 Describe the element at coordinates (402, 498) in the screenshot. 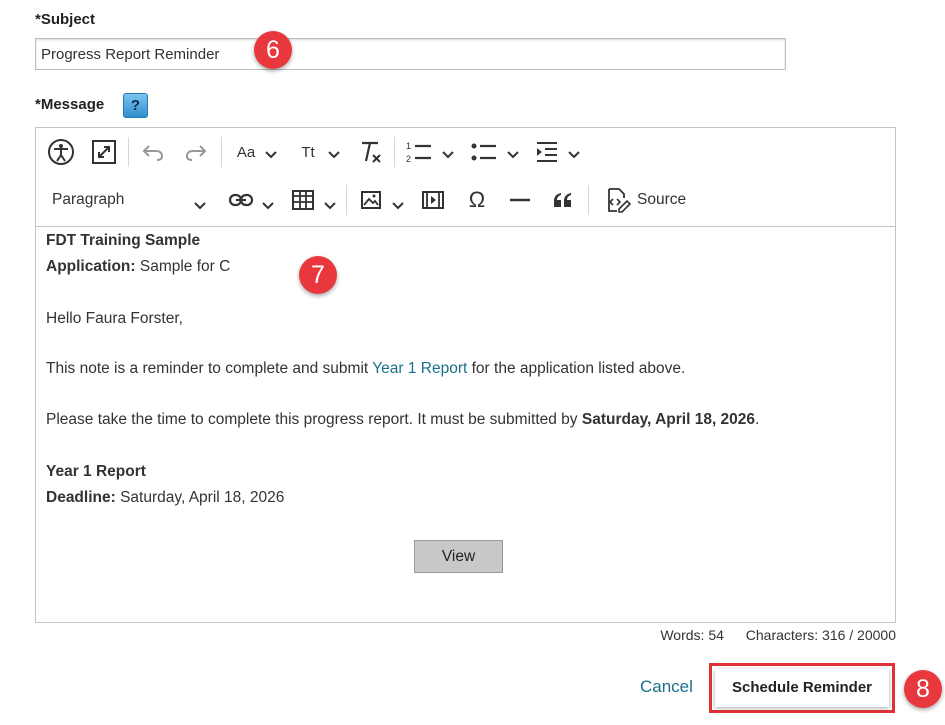

I see `deadline-line: Deadline: Saturday, April 18, 2026` at that location.